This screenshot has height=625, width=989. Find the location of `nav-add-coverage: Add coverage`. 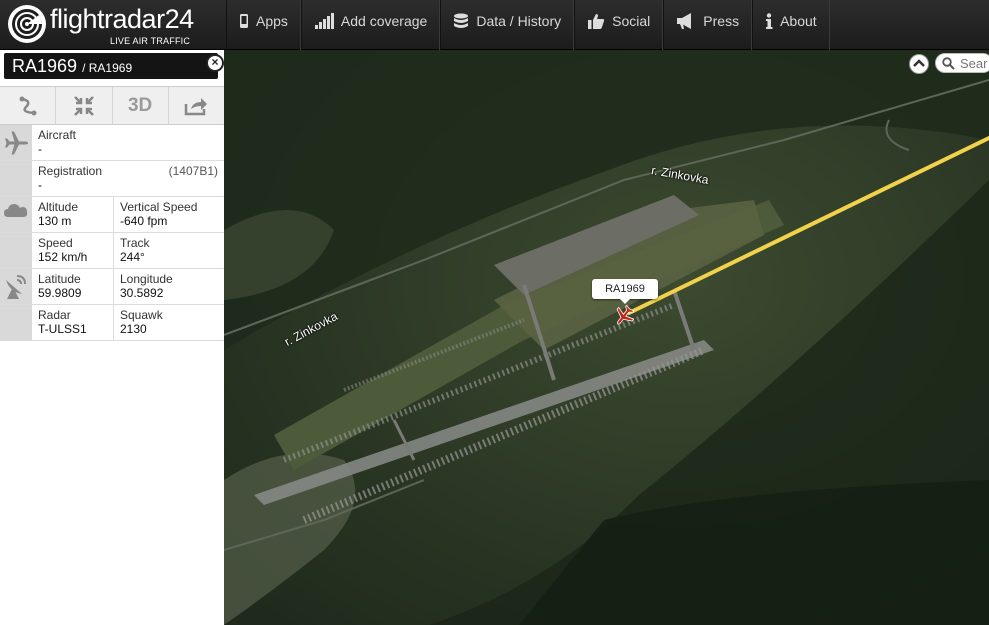

nav-add-coverage: Add coverage is located at coordinates (370, 25).